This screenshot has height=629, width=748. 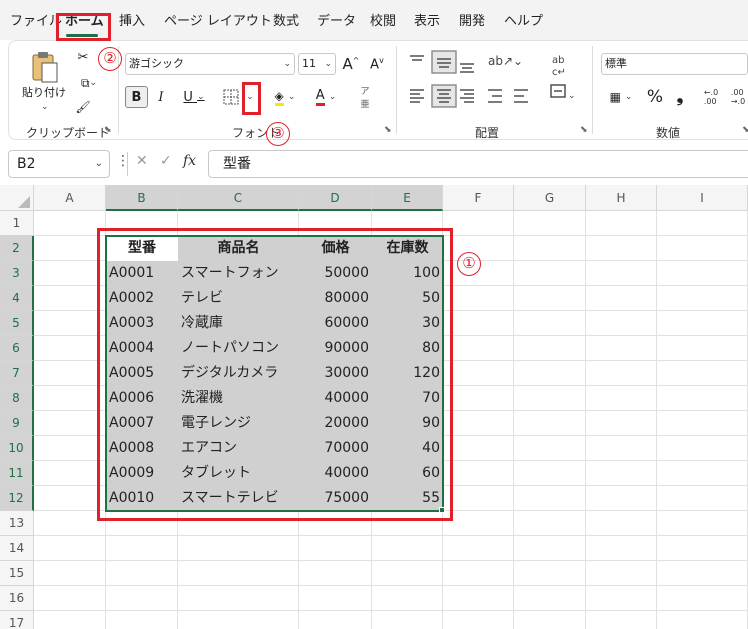 I want to click on cut-button: ✂, so click(x=83, y=57).